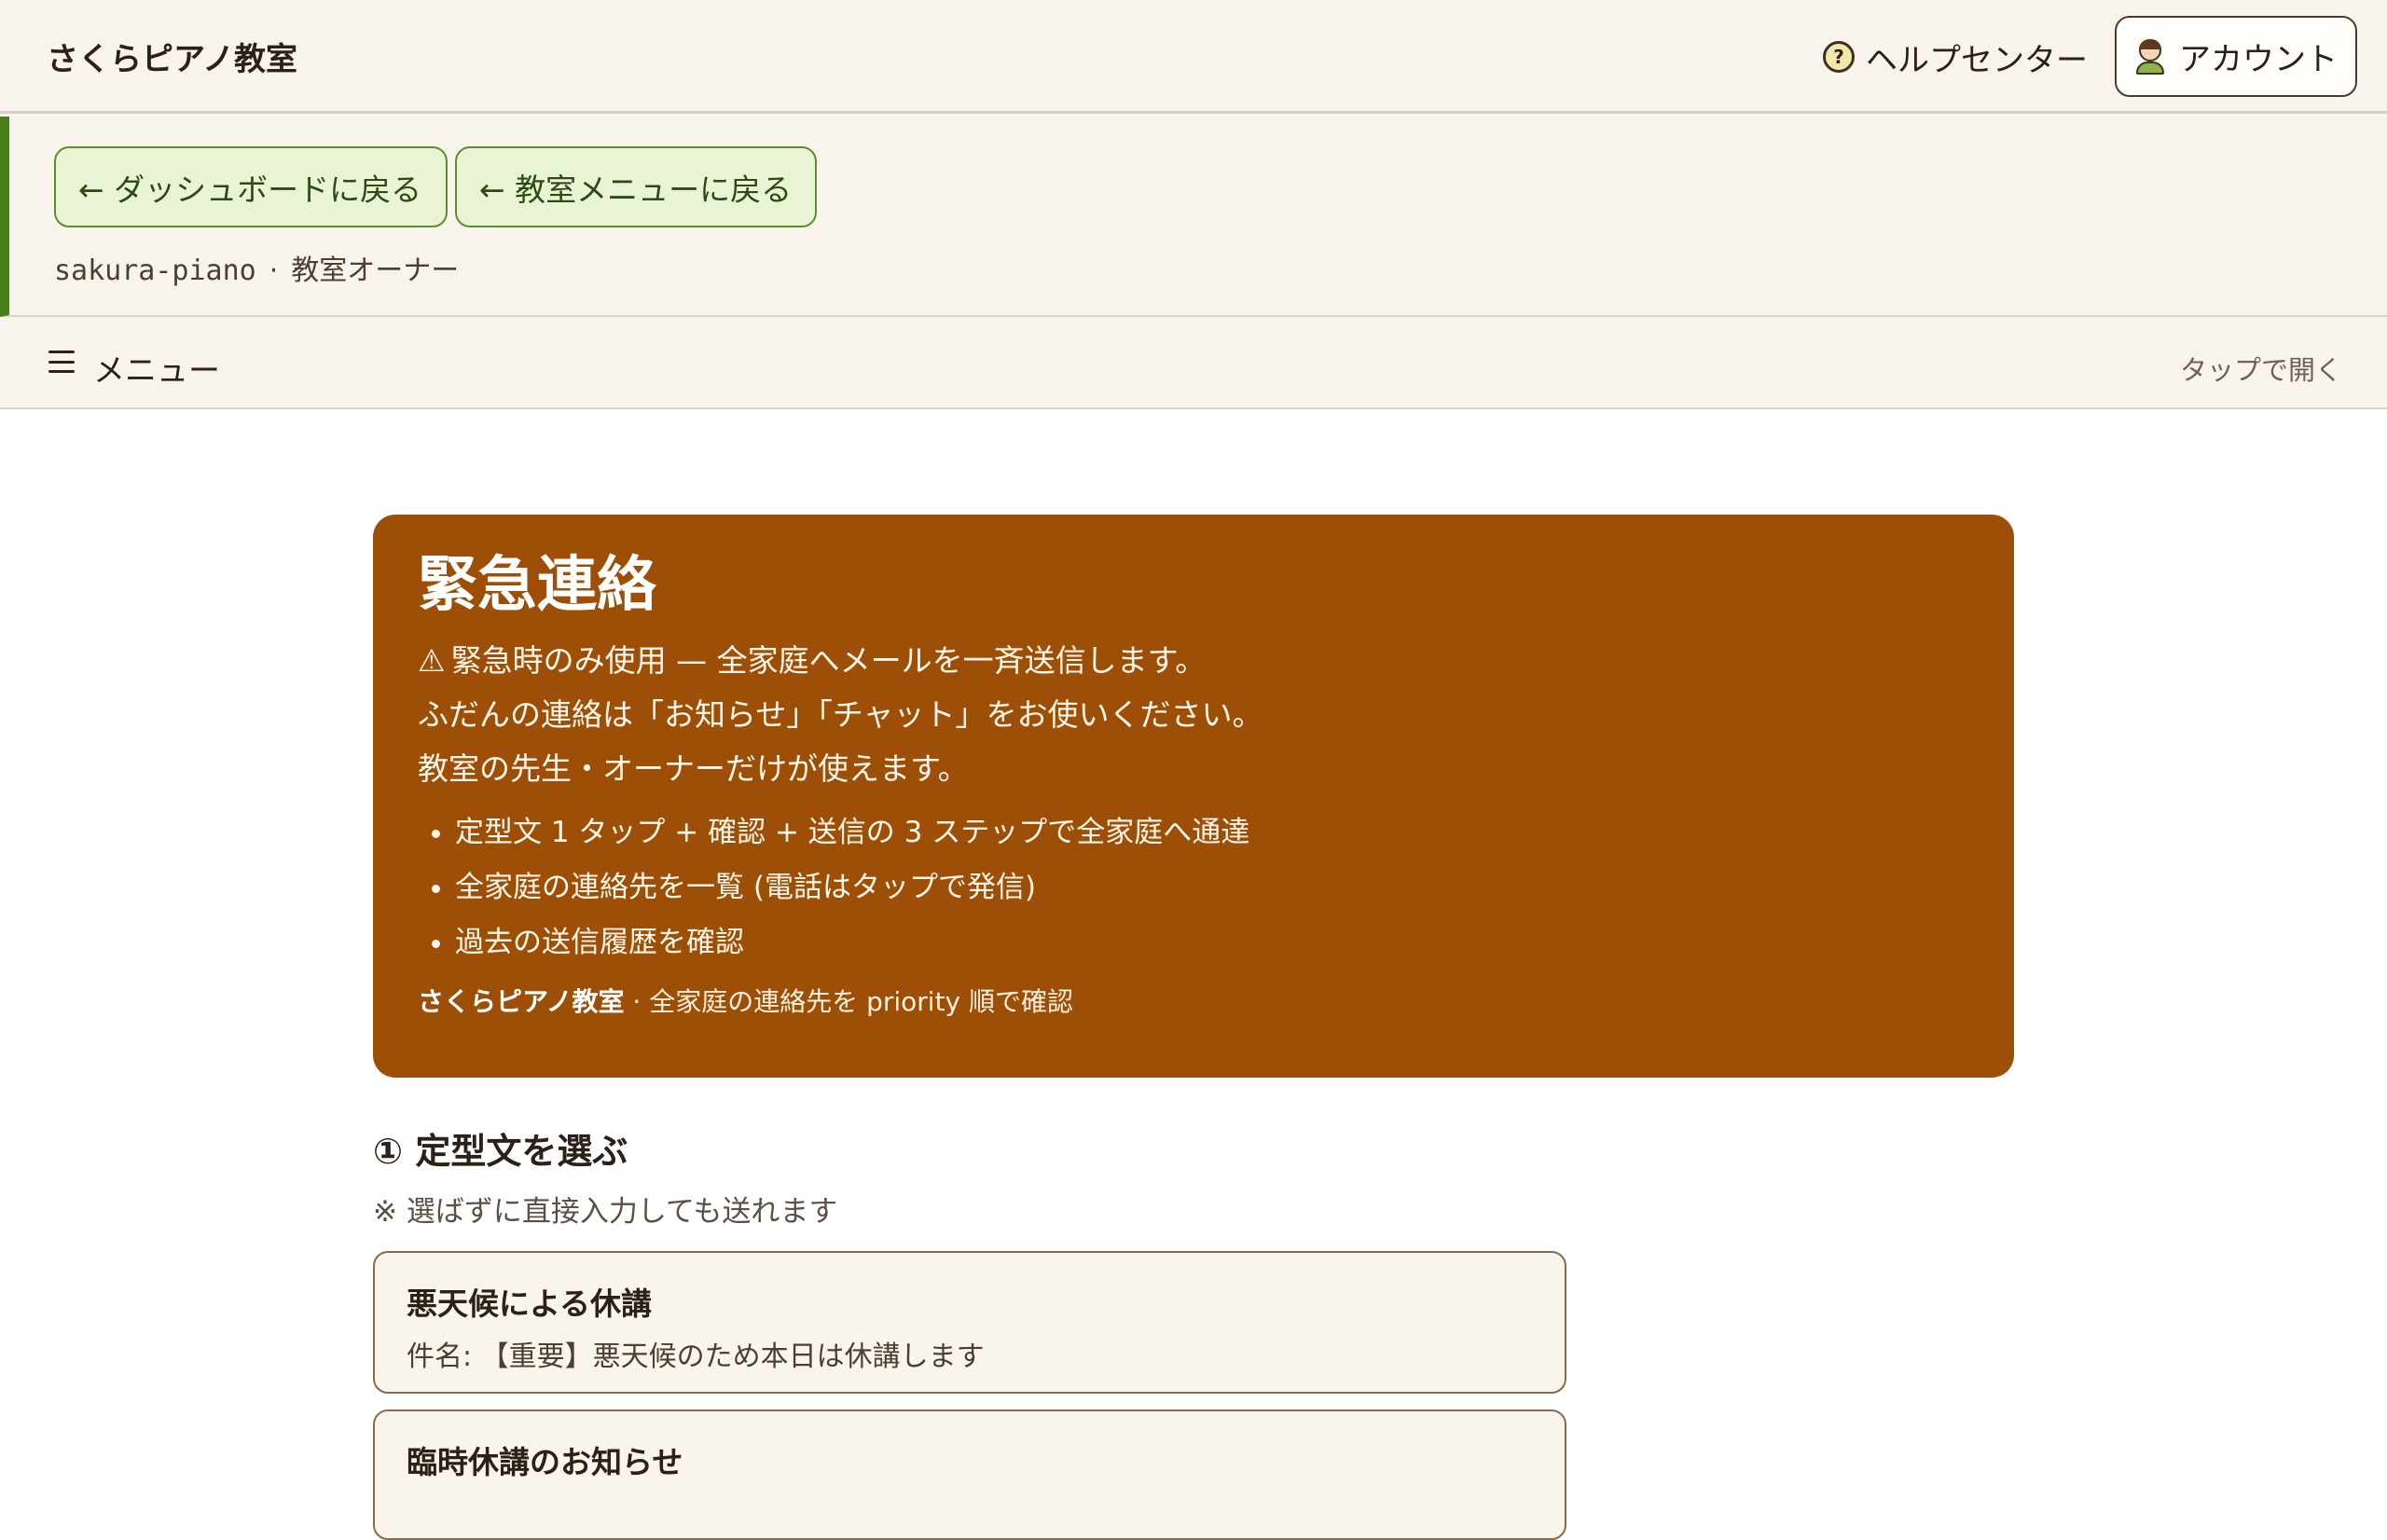 The height and width of the screenshot is (1540, 2387). Describe the element at coordinates (537, 585) in the screenshot. I see `page-title: 緊急連絡` at that location.